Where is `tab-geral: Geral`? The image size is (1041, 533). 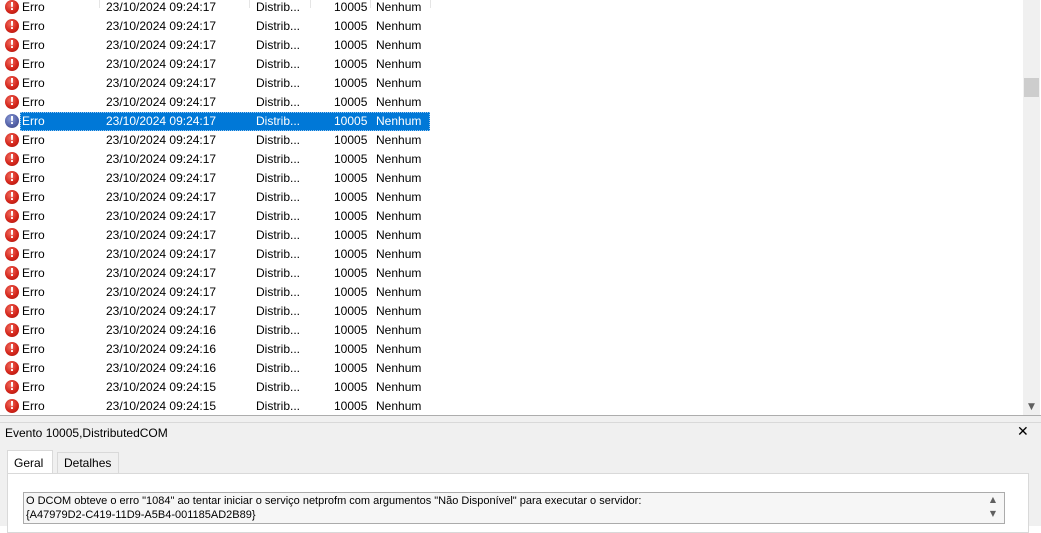
tab-geral: Geral is located at coordinates (30, 461).